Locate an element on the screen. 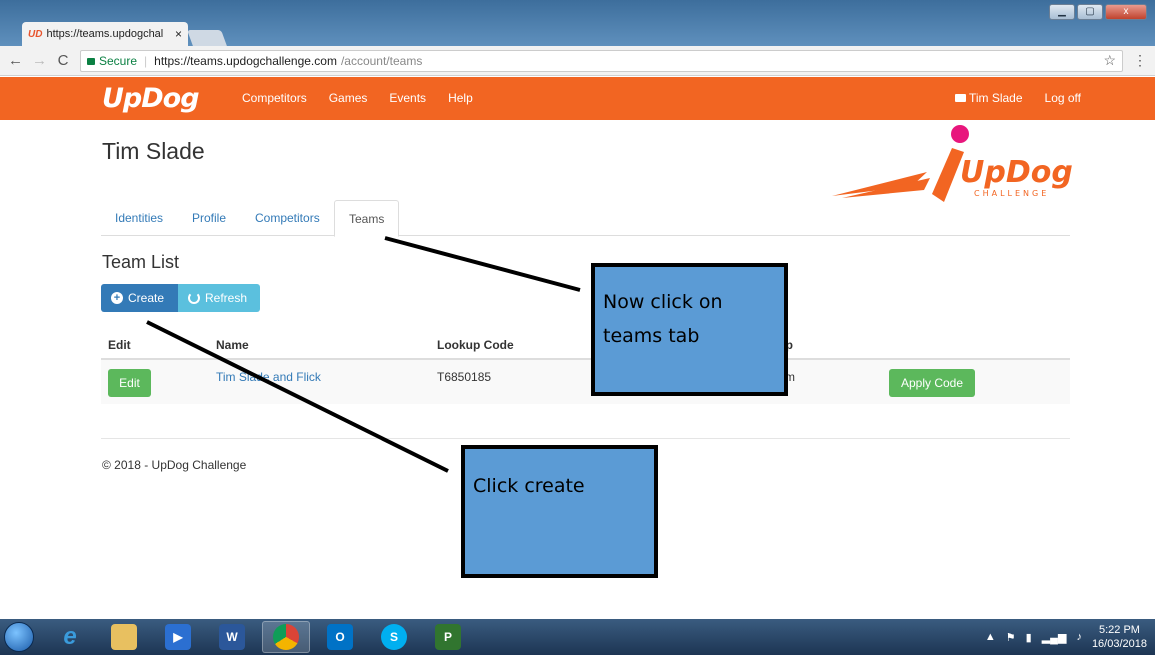  system-tray: ▲ ⚑ ▮ ▂▄▆ ♪ 5:22 PM 16/03/2018 is located at coordinates (1066, 637).